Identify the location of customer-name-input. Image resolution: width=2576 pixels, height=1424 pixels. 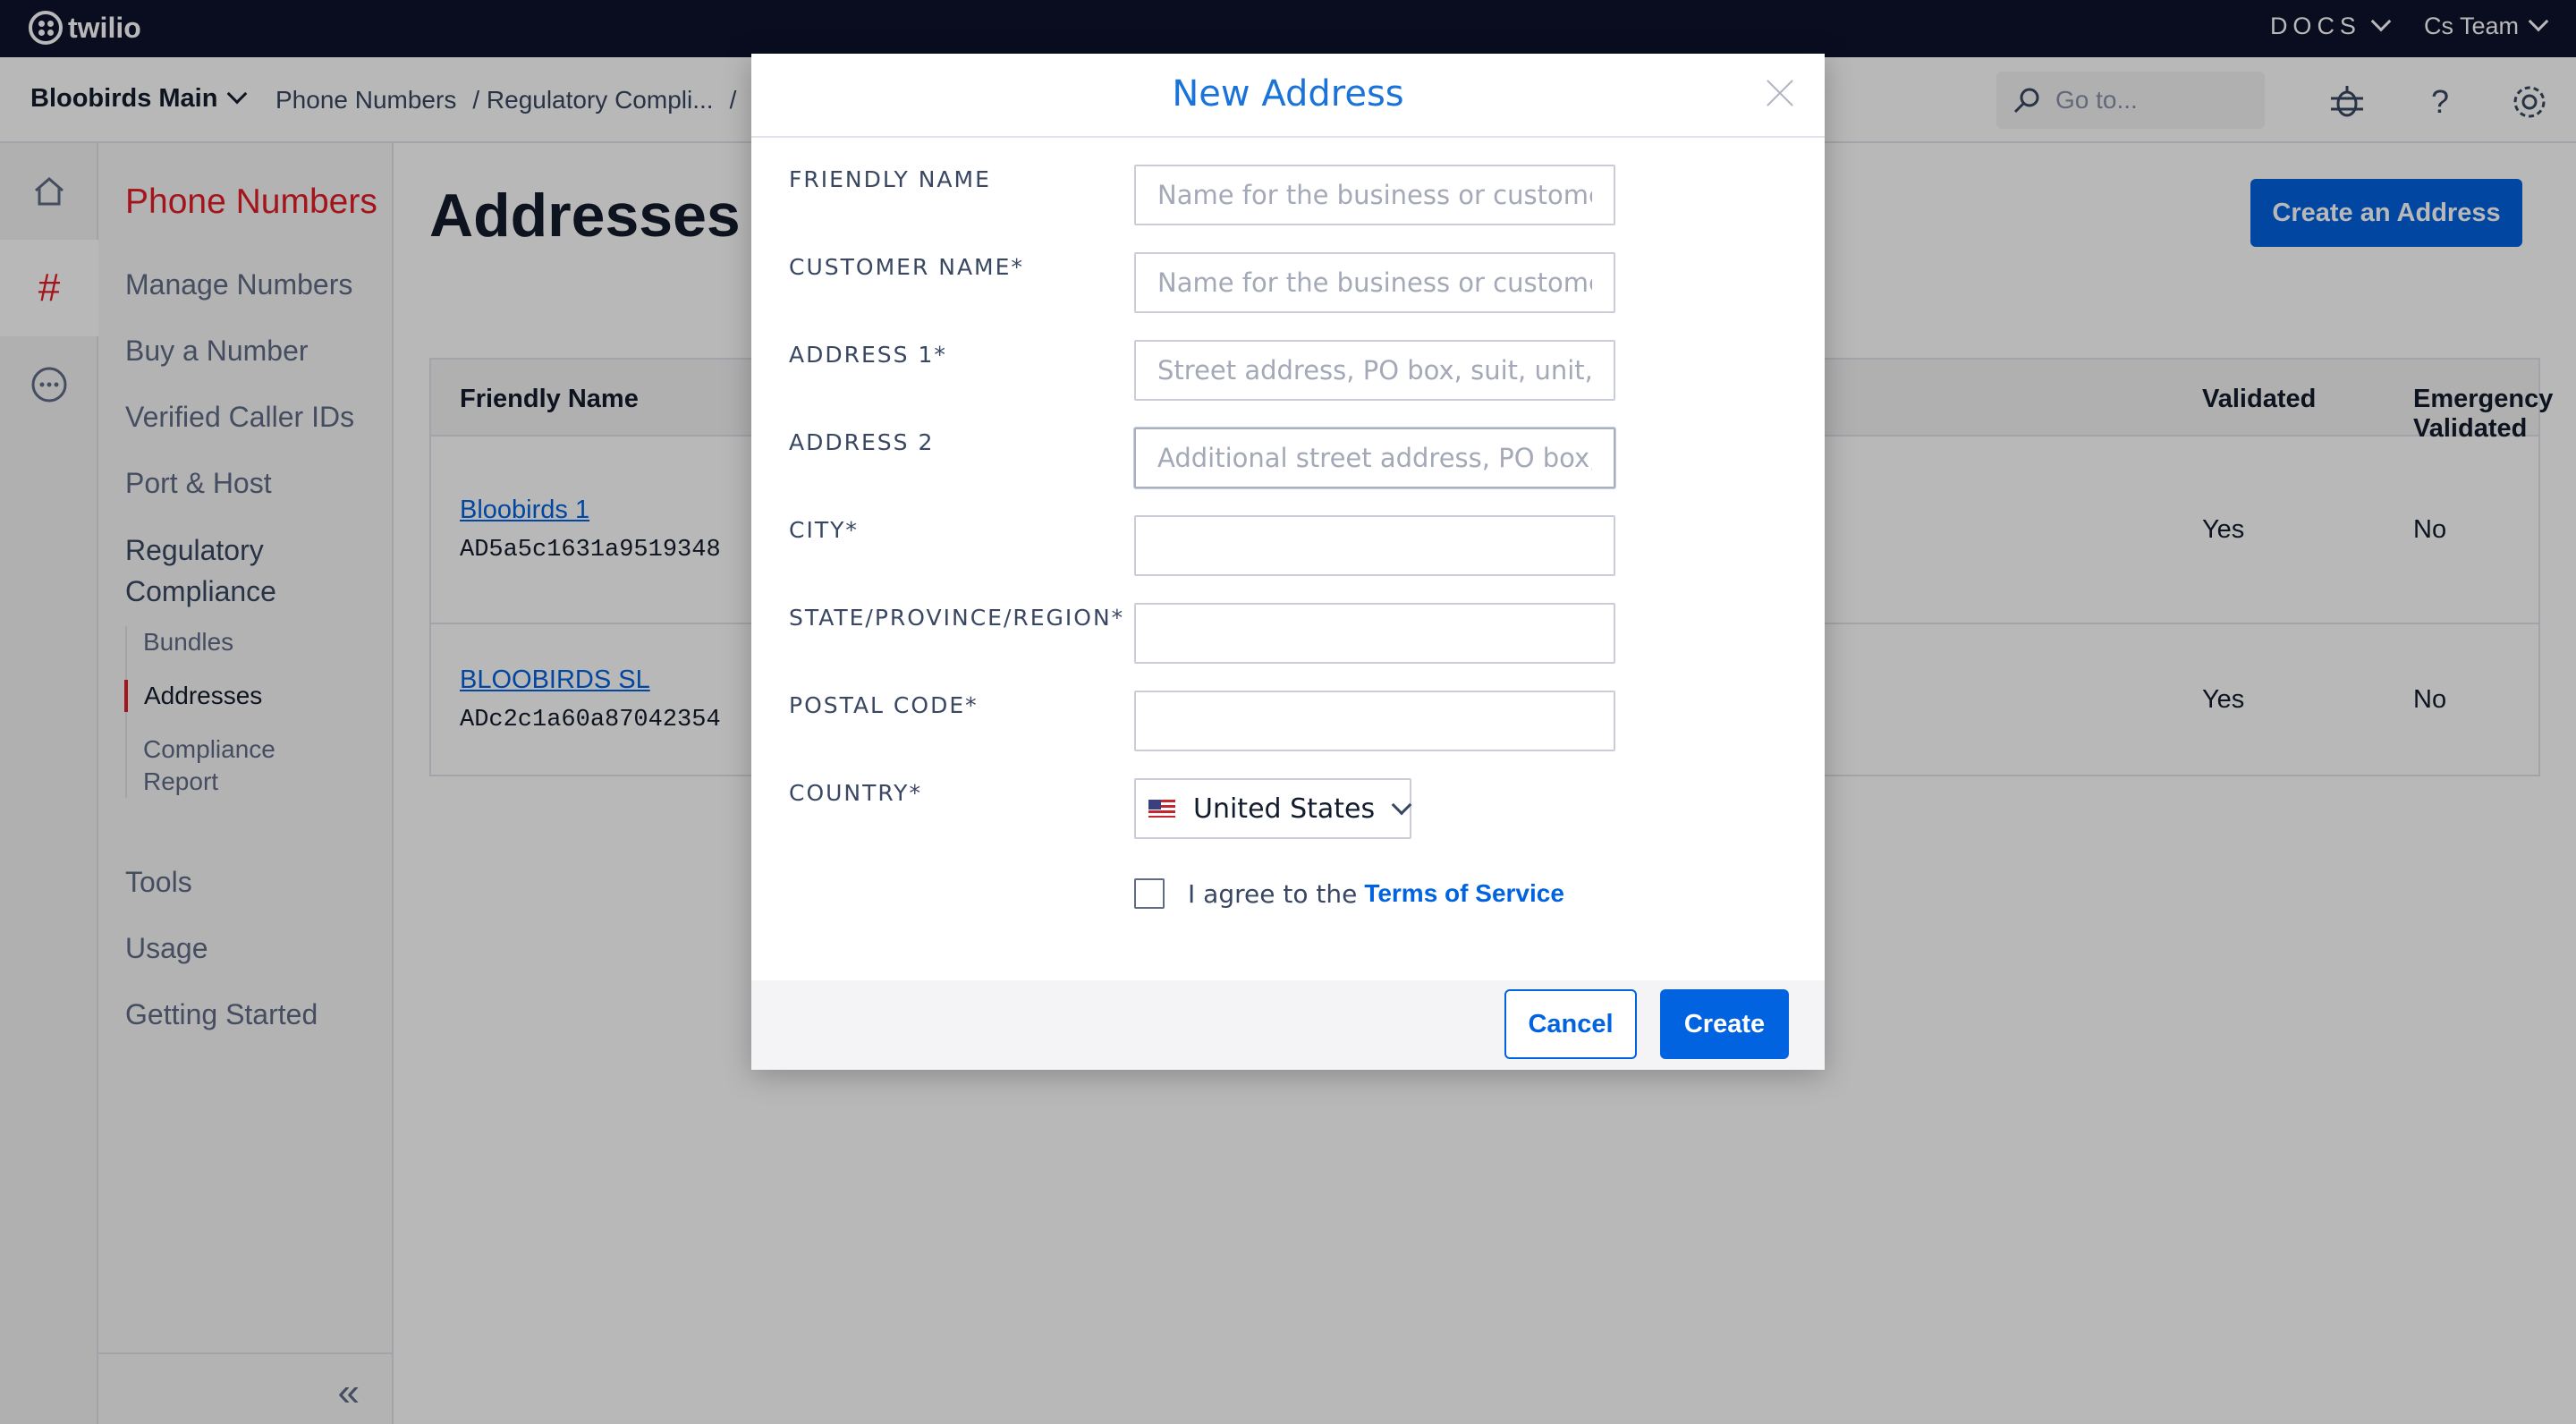
(1374, 282).